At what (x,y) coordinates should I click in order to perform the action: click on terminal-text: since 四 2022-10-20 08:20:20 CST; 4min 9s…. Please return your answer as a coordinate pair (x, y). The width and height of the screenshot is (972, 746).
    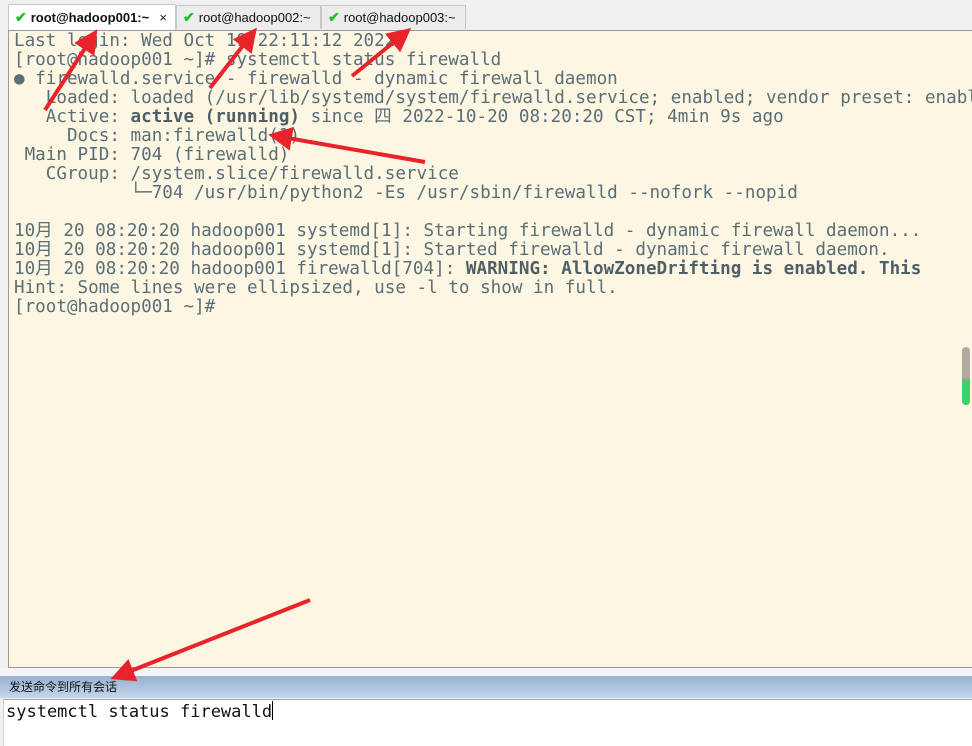
    Looking at the image, I should click on (542, 117).